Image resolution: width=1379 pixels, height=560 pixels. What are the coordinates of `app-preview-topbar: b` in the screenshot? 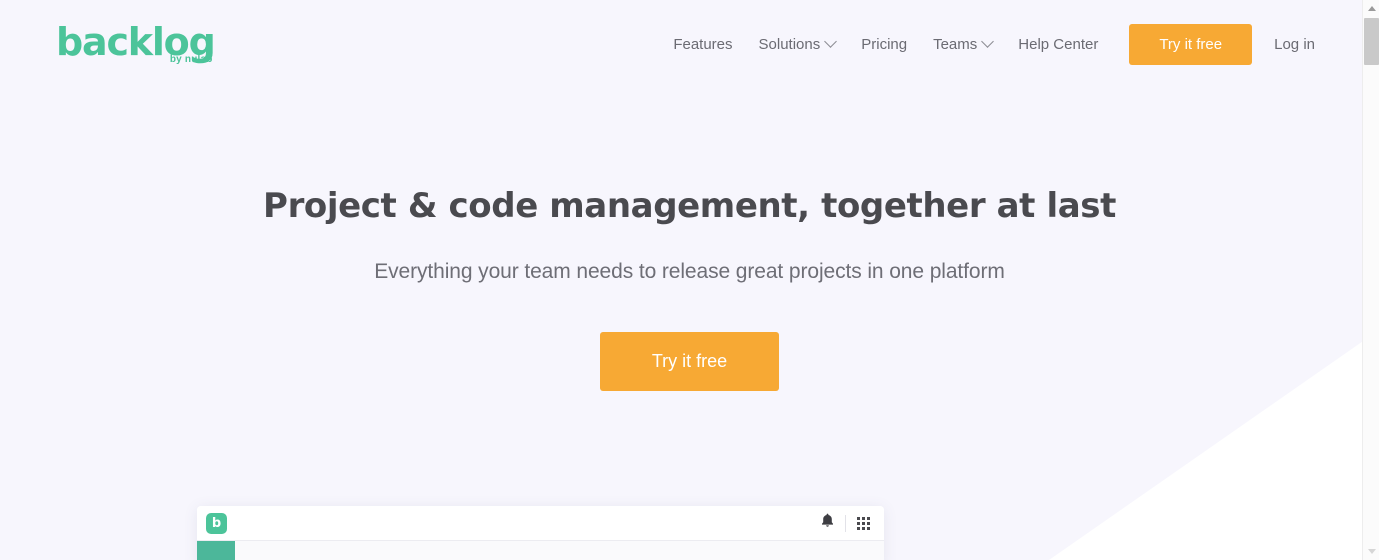 It's located at (540, 523).